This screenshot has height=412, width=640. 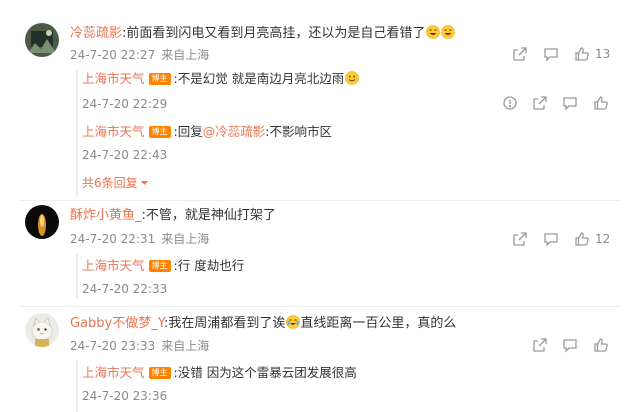 What do you see at coordinates (510, 103) in the screenshot?
I see `report-icon` at bounding box center [510, 103].